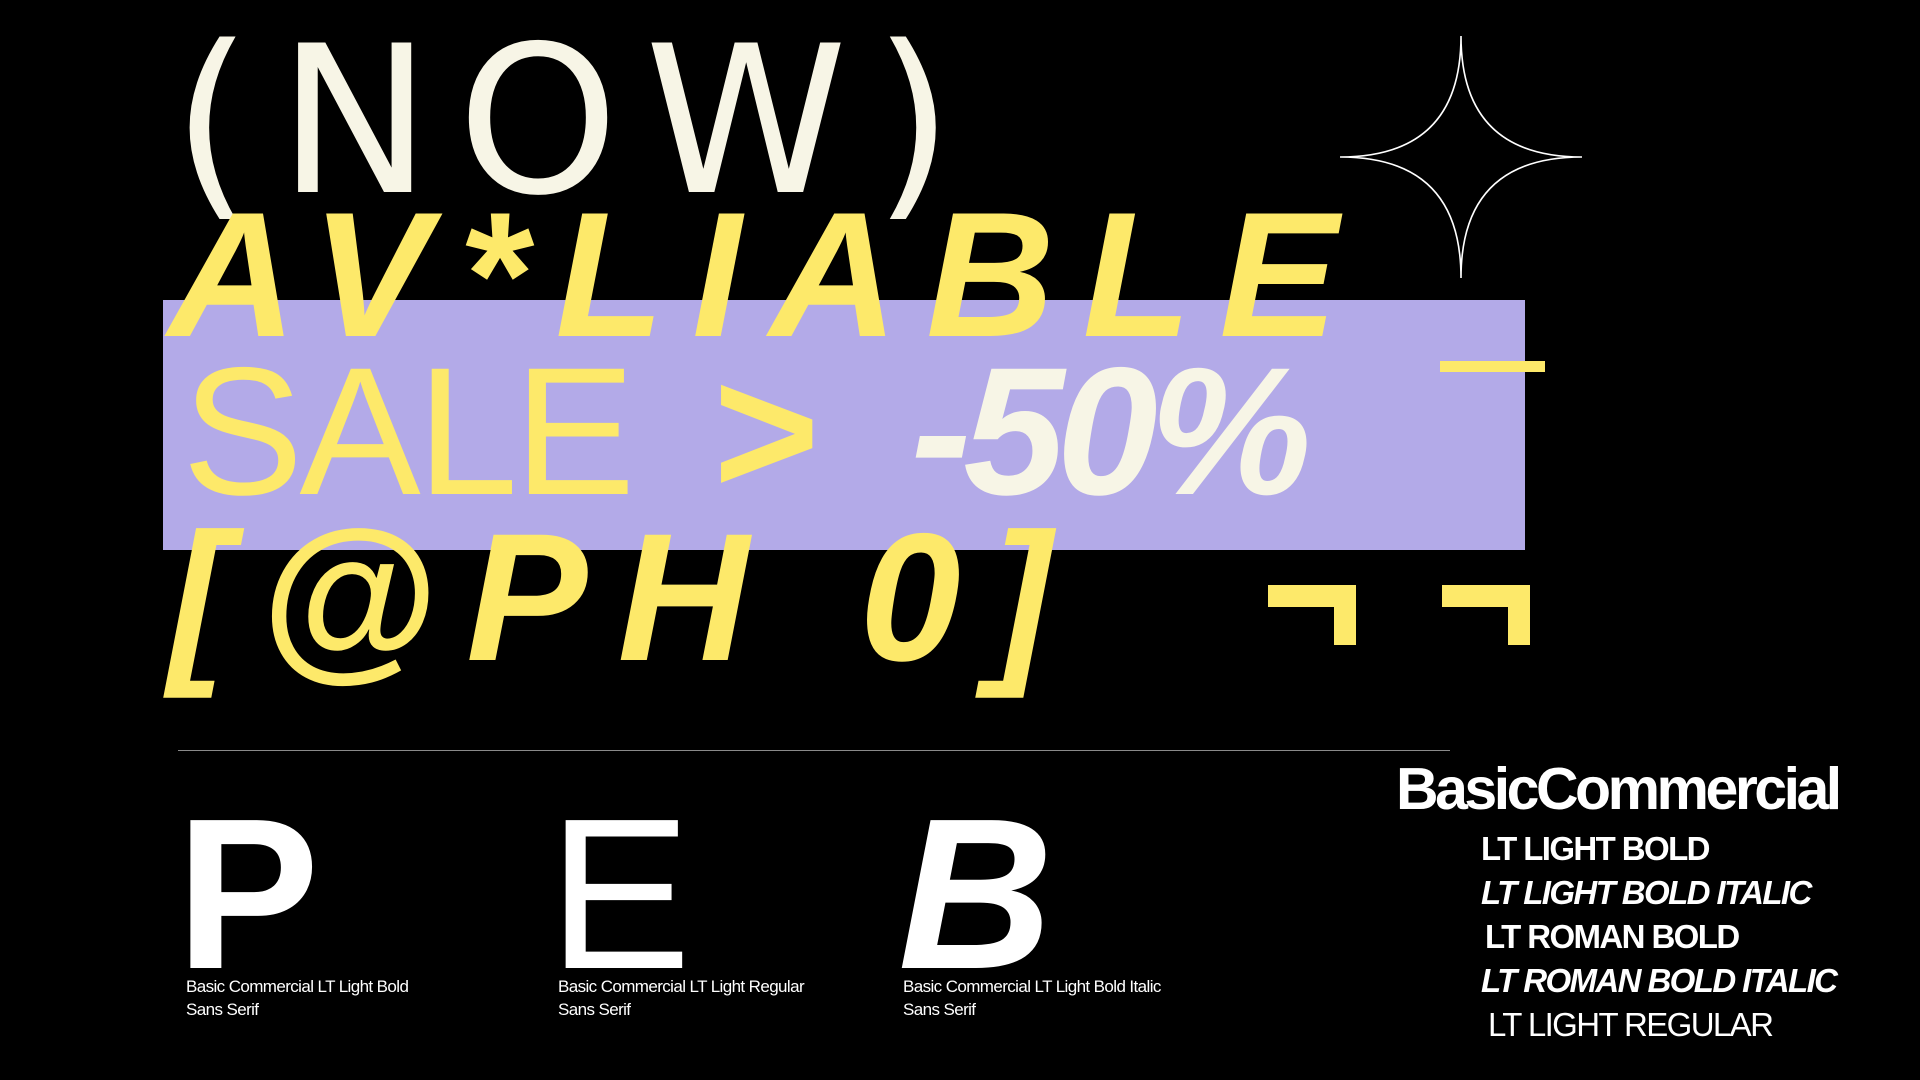  I want to click on weight-item: LT LIGHT BOLD ITALIC, so click(1646, 892).